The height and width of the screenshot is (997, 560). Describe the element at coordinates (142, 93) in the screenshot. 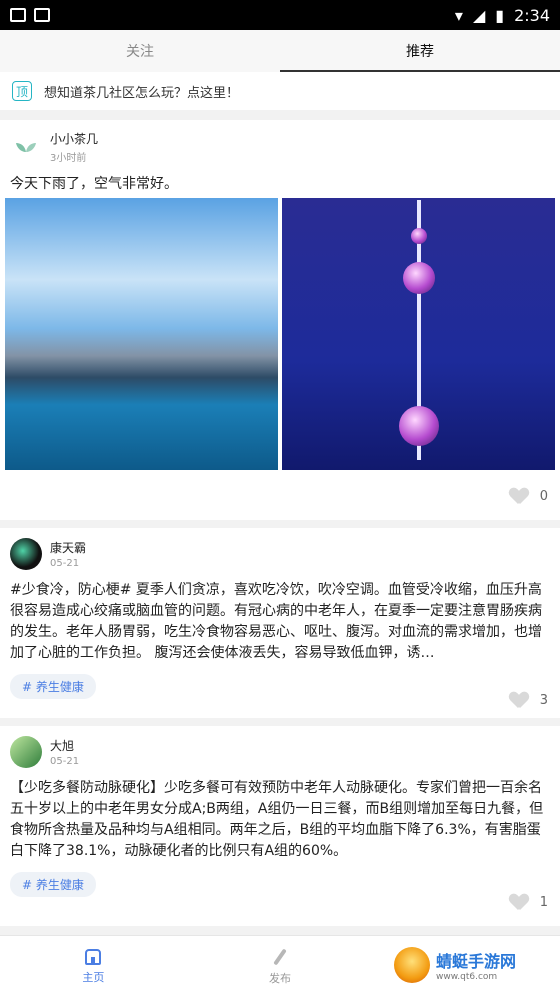

I see `notice-text: 想知道茶几社区怎么玩？点这里！` at that location.